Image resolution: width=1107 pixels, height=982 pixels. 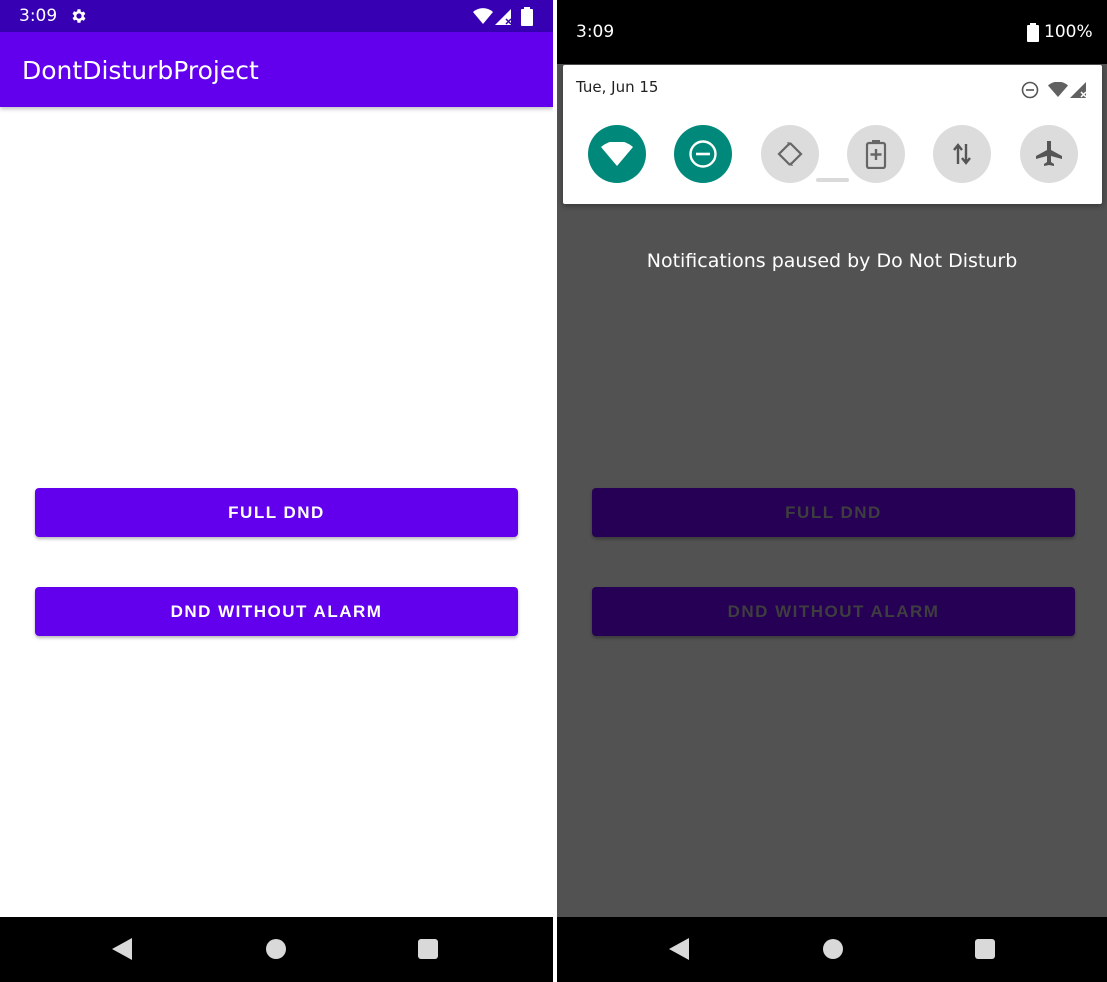 I want to click on dnd-icon, so click(x=703, y=154).